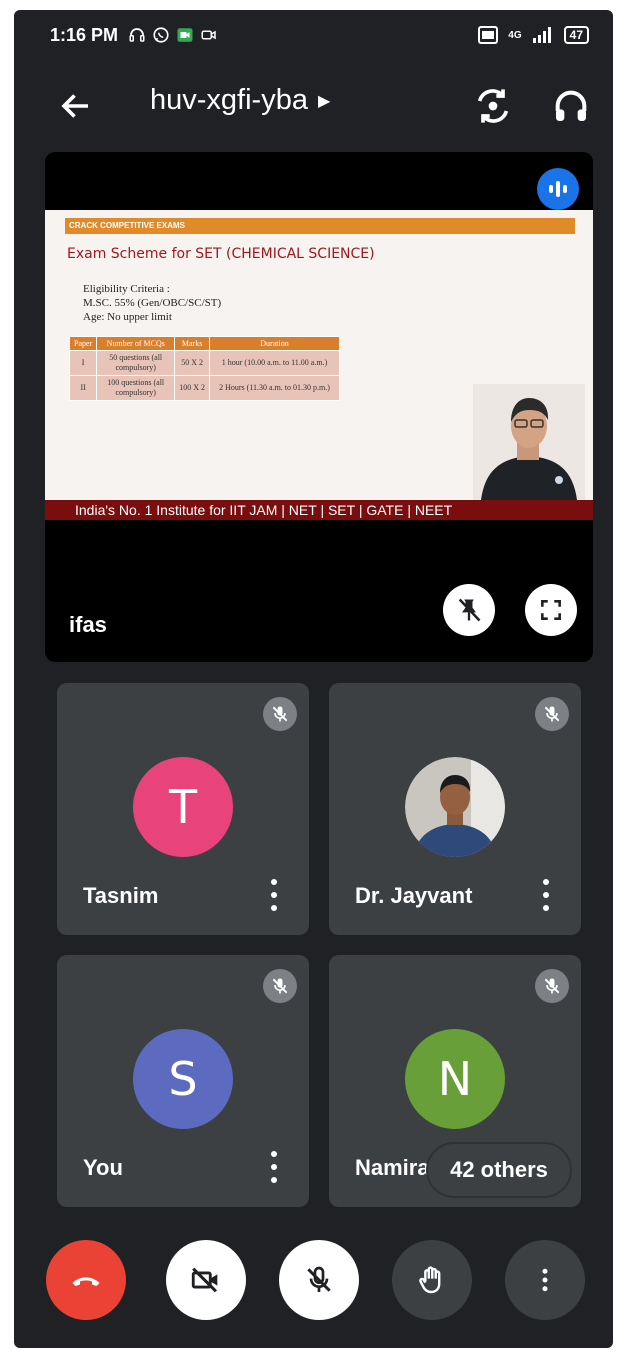  I want to click on unpin-icon, so click(469, 610).